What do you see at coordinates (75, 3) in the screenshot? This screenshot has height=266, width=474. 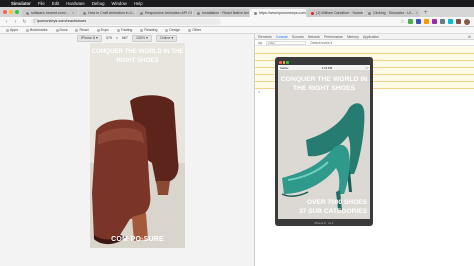 I see `menu-hardware: Hardware` at bounding box center [75, 3].